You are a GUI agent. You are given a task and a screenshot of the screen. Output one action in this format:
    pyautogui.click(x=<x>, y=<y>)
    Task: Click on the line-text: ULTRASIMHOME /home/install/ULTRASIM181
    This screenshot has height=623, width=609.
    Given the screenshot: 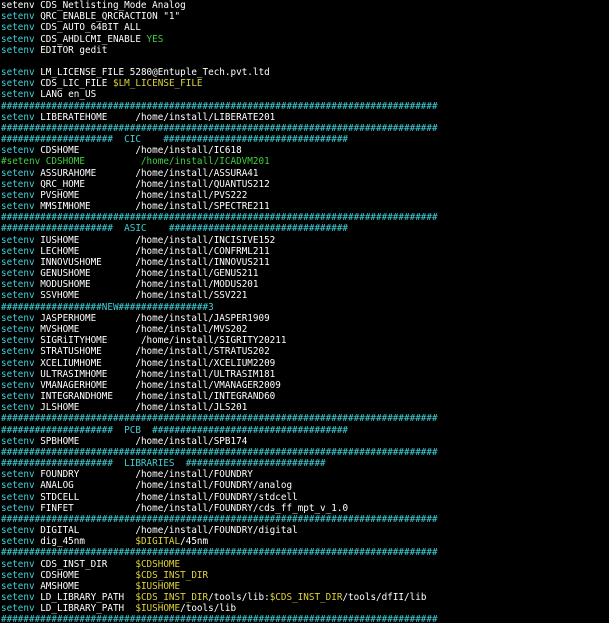 What is the action you would take?
    pyautogui.click(x=155, y=374)
    